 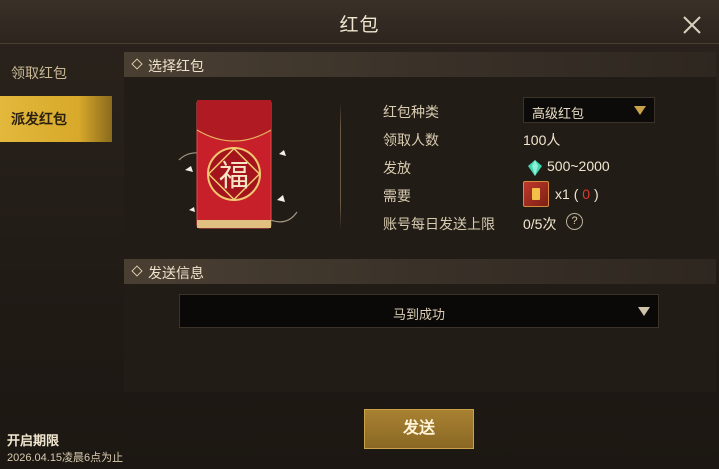 I want to click on daily-limit-value: 0/5次, so click(x=540, y=224).